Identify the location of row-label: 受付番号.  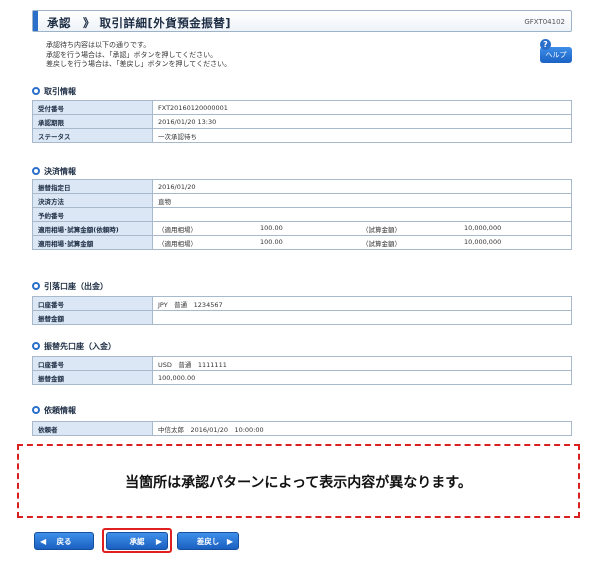
(92, 107).